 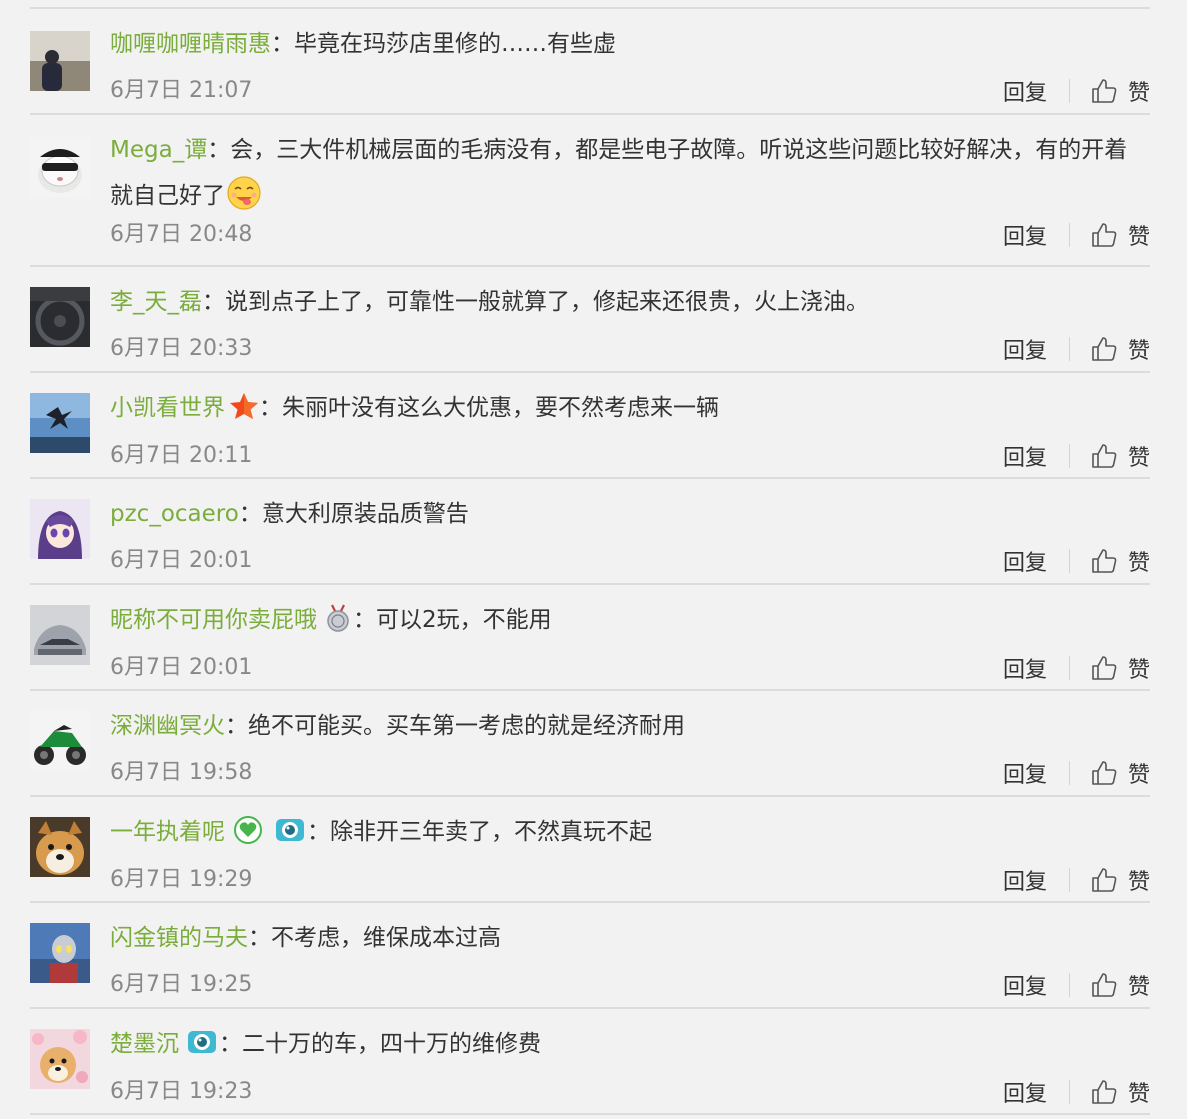 What do you see at coordinates (365, 514) in the screenshot?
I see `comment-body: 意大利原装品质警告` at bounding box center [365, 514].